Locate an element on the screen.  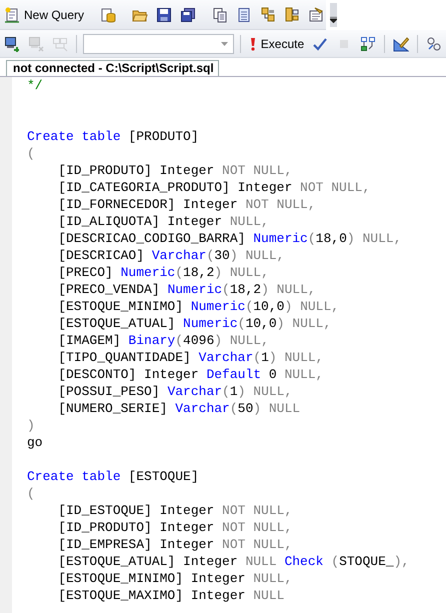
checkmark-icon is located at coordinates (320, 44).